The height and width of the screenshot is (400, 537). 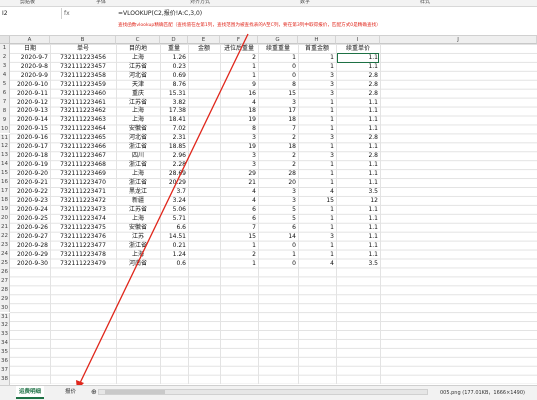 What do you see at coordinates (263, 392) in the screenshot?
I see `horizontal-scrollbar` at bounding box center [263, 392].